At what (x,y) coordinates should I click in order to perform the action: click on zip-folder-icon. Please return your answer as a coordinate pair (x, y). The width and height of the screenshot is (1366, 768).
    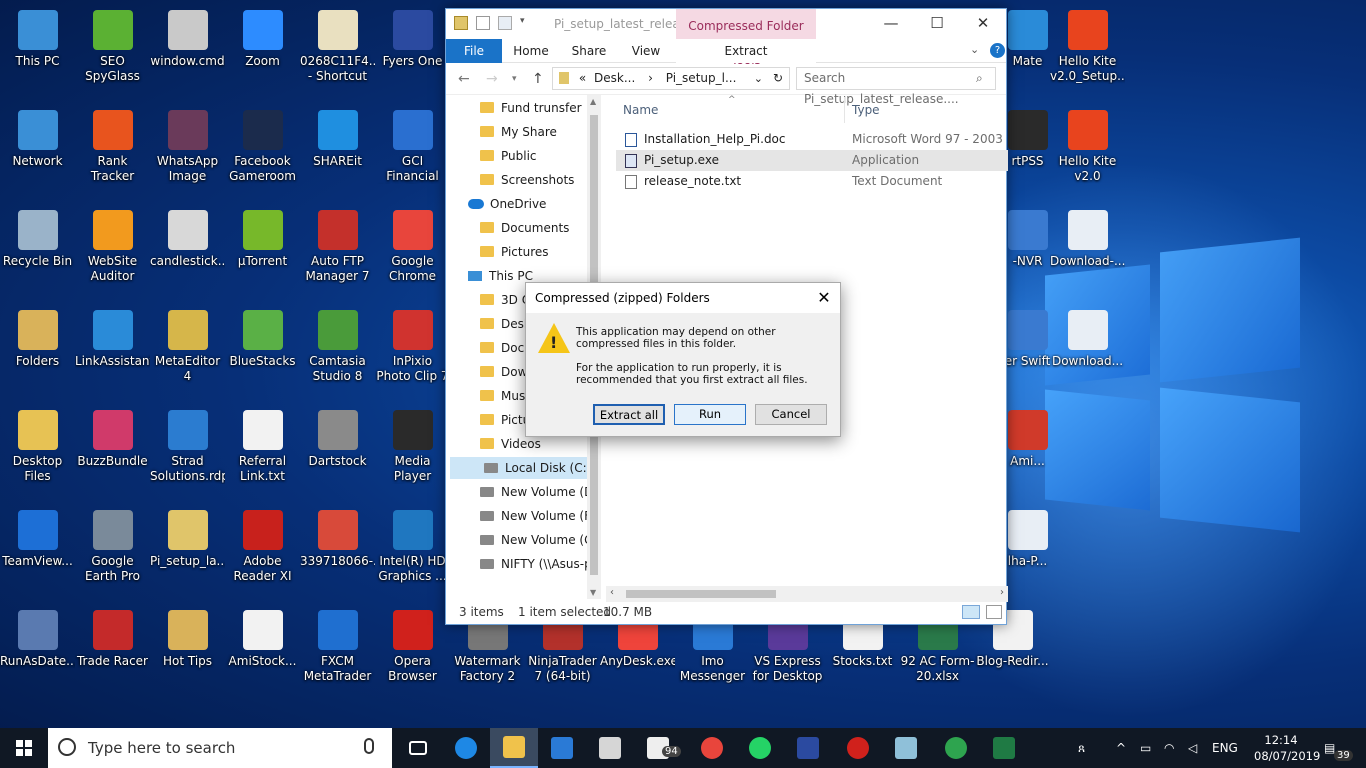
    Looking at the image, I should click on (461, 23).